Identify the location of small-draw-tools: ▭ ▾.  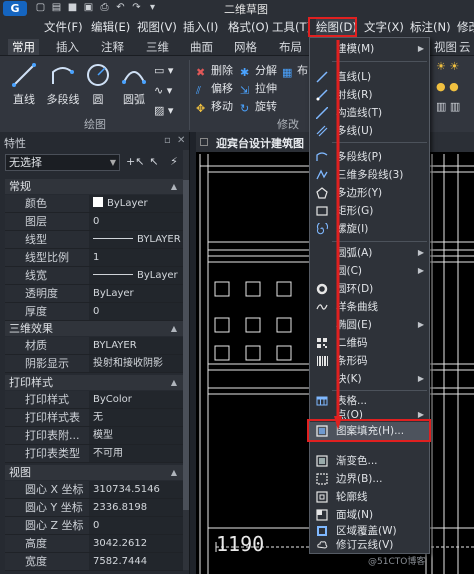
(163, 70).